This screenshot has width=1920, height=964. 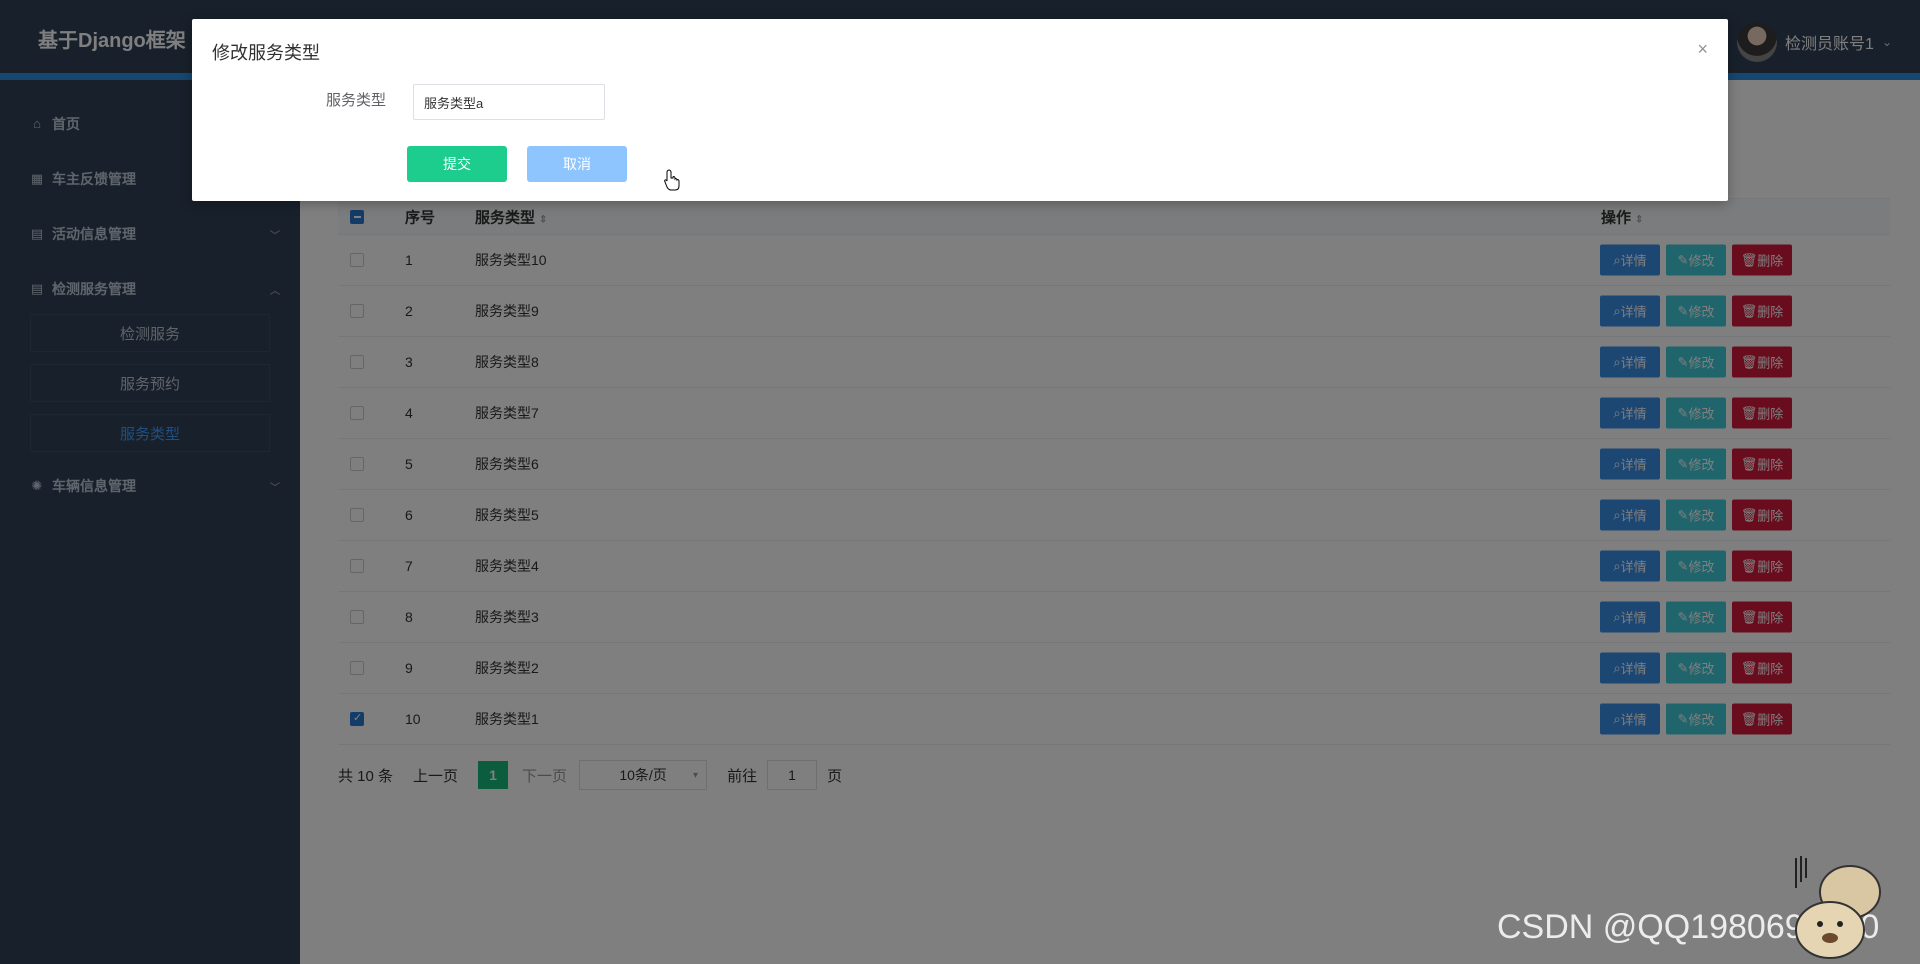 What do you see at coordinates (509, 102) in the screenshot?
I see `service-type-input` at bounding box center [509, 102].